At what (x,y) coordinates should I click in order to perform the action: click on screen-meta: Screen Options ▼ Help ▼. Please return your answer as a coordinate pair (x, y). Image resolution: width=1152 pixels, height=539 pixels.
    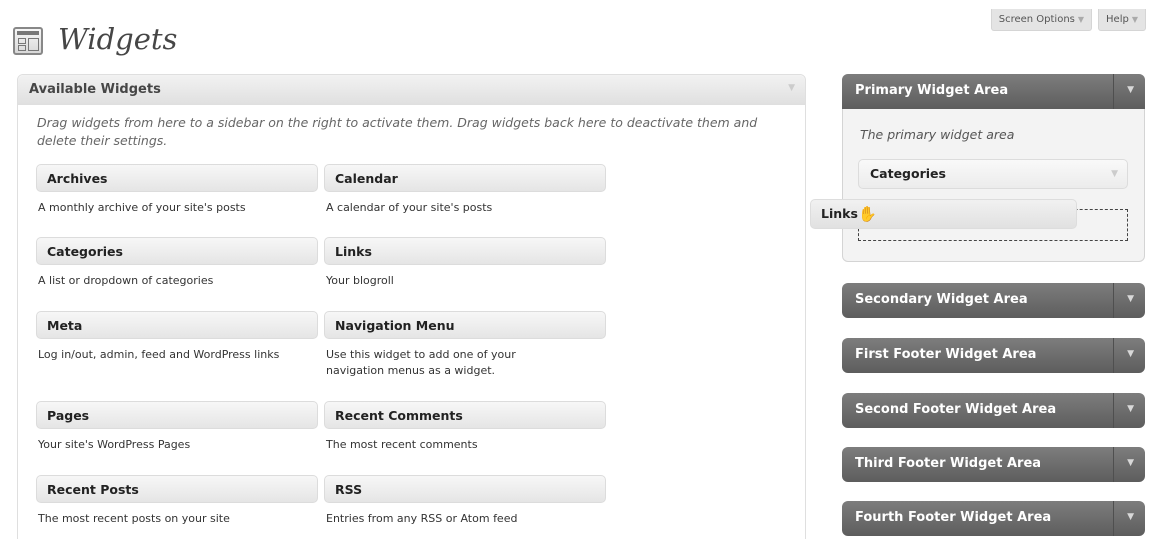
    Looking at the image, I should click on (1068, 20).